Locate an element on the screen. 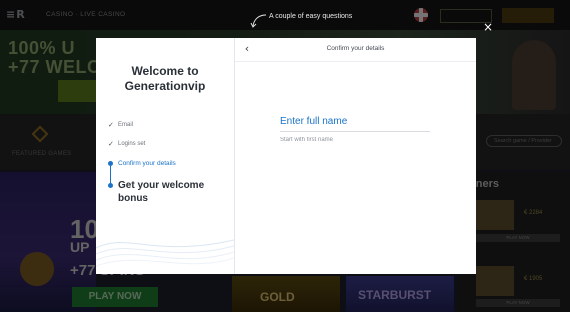  full-name-label: Enter full name is located at coordinates (314, 121).